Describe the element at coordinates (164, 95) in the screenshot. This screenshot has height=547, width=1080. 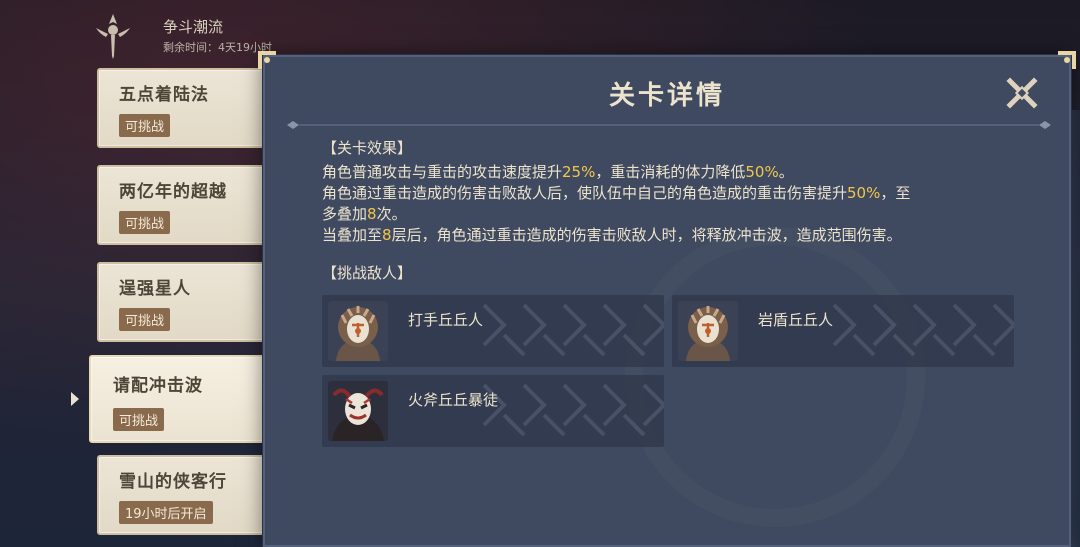
I see `level-name: 五点着陆法` at that location.